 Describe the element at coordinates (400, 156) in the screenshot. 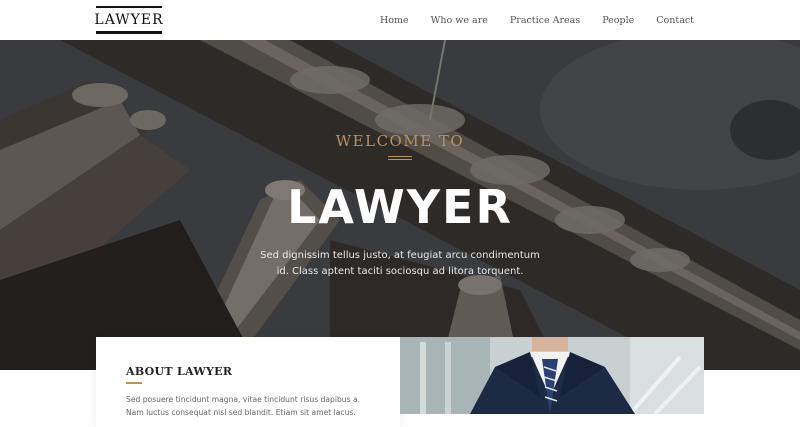

I see `hero-welcome-rule` at that location.